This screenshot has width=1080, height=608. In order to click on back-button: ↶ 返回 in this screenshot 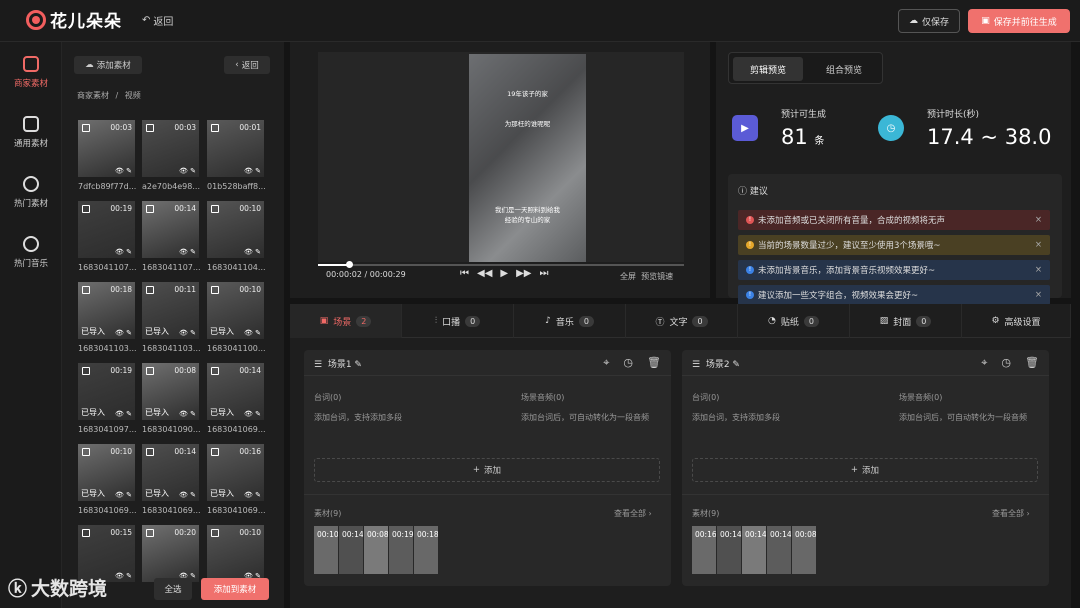, I will do `click(157, 20)`.